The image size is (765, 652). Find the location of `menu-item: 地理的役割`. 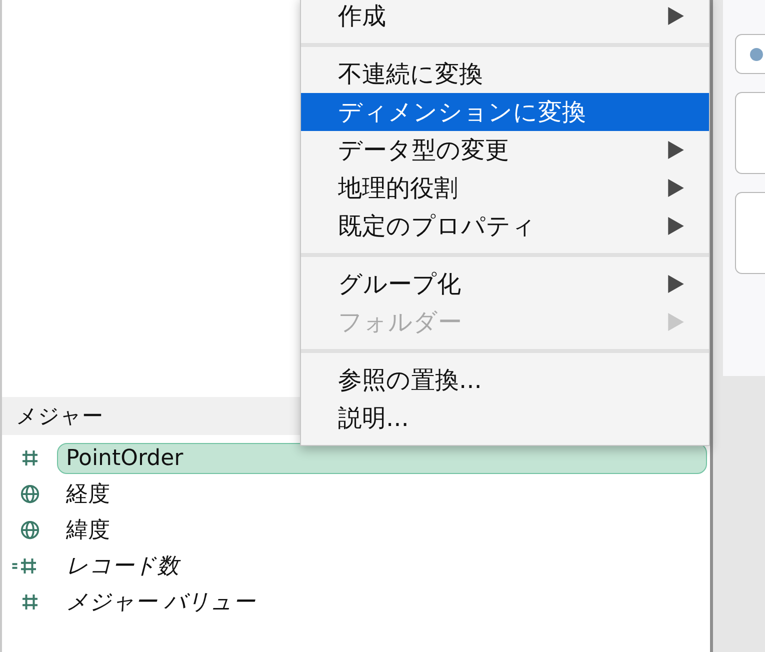

menu-item: 地理的役割 is located at coordinates (505, 188).